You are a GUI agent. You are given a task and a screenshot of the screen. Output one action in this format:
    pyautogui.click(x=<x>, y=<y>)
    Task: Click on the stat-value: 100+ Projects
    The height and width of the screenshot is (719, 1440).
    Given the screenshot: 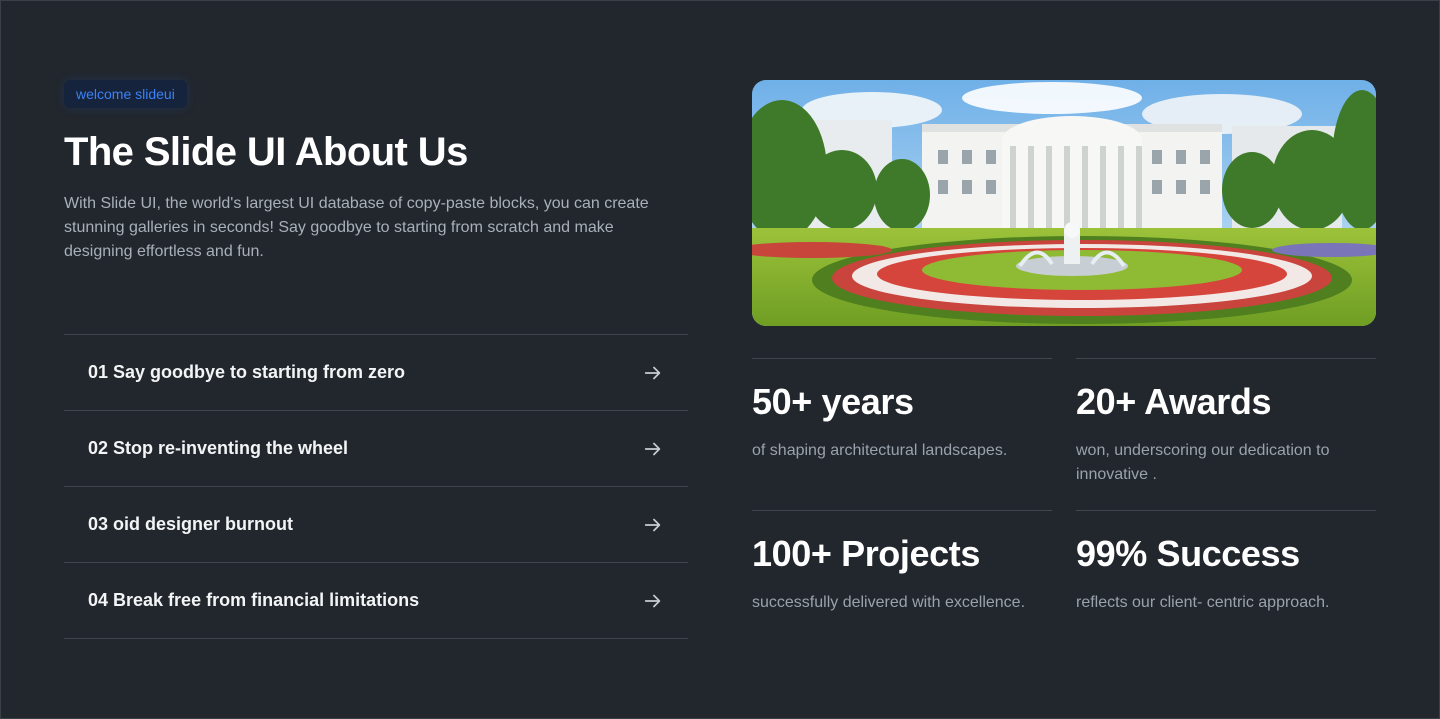 What is the action you would take?
    pyautogui.click(x=866, y=553)
    